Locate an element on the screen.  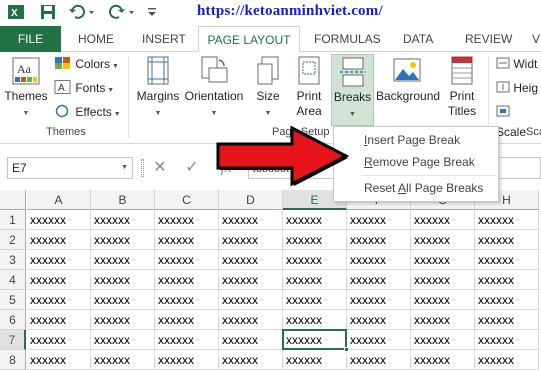
scale-control: Scale is located at coordinates (518, 120).